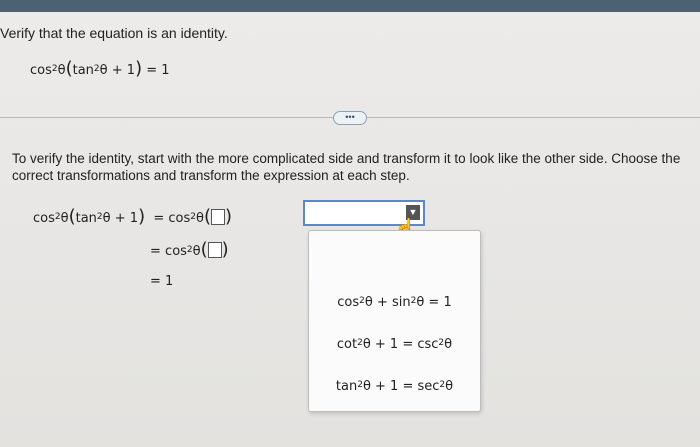  I want to click on menu-option-pythagorean: cos2θ + sin2θ = 1, so click(394, 302).